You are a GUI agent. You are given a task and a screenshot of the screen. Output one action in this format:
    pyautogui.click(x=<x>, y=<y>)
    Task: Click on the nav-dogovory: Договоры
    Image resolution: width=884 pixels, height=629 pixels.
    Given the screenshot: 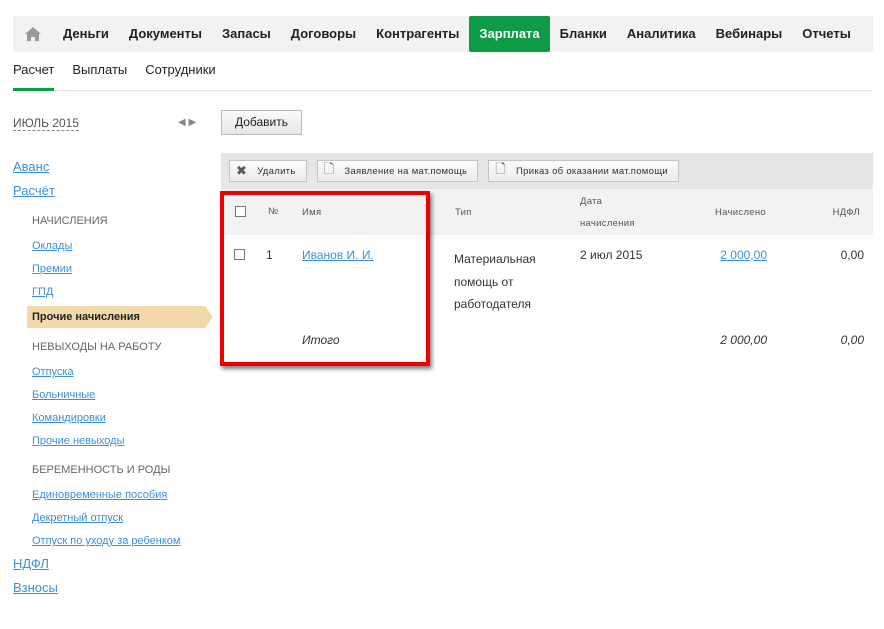 What is the action you would take?
    pyautogui.click(x=323, y=34)
    